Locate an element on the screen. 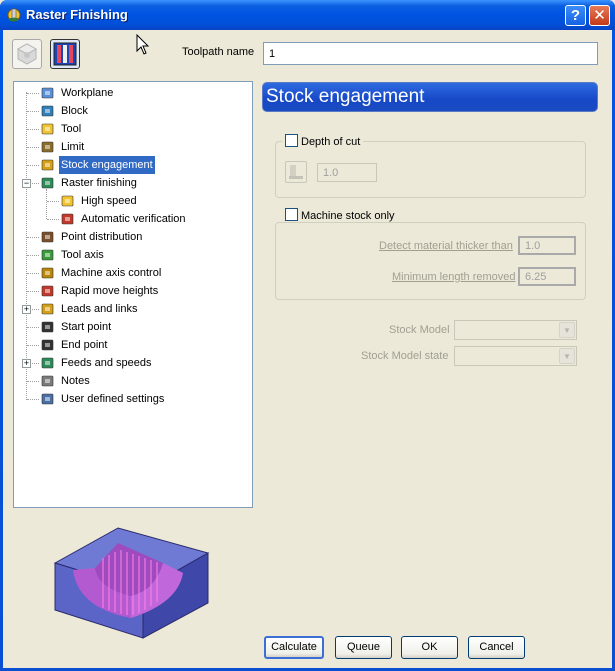 The height and width of the screenshot is (671, 615). close-button: ✕ is located at coordinates (599, 15).